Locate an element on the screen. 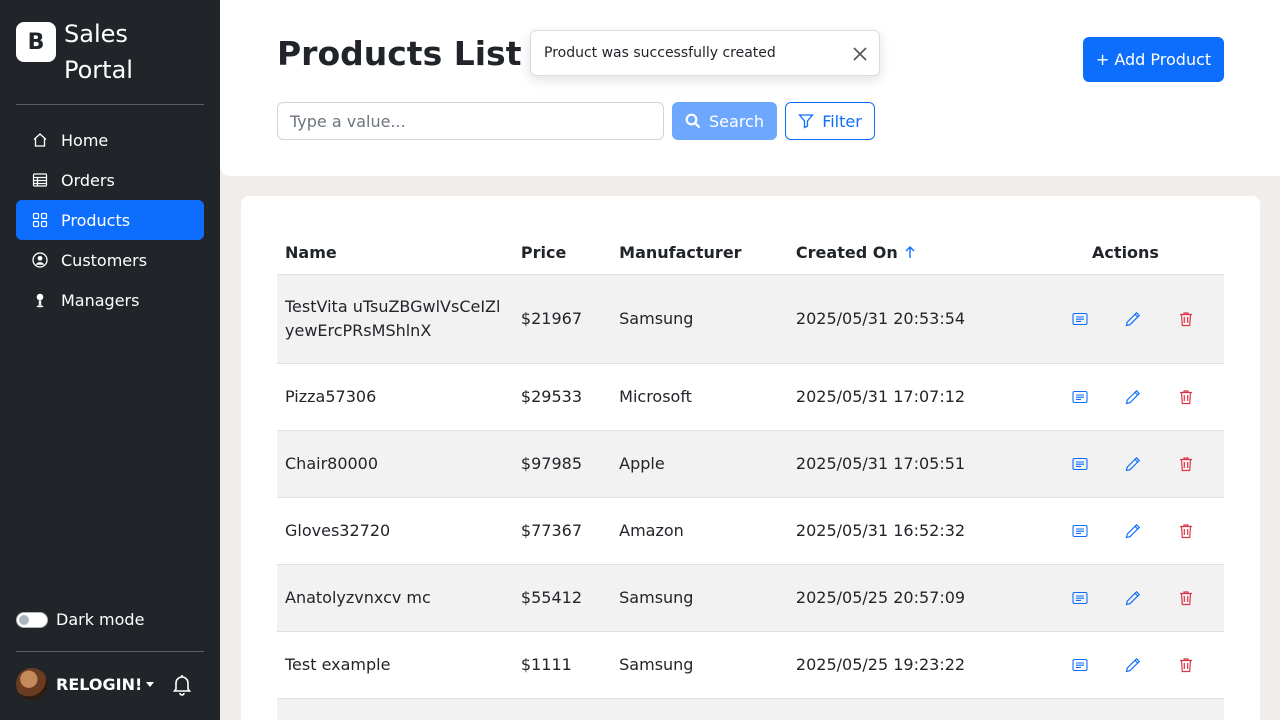 The image size is (1280, 720). sidebar-item-managers: Managers is located at coordinates (110, 300).